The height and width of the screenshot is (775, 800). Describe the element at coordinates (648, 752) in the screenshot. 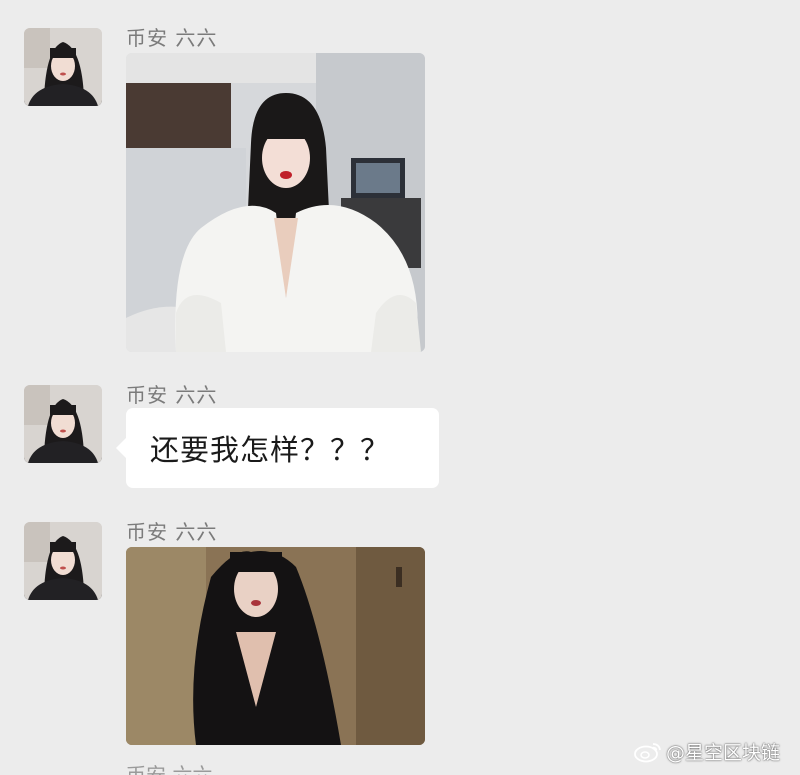

I see `weibo-icon` at that location.